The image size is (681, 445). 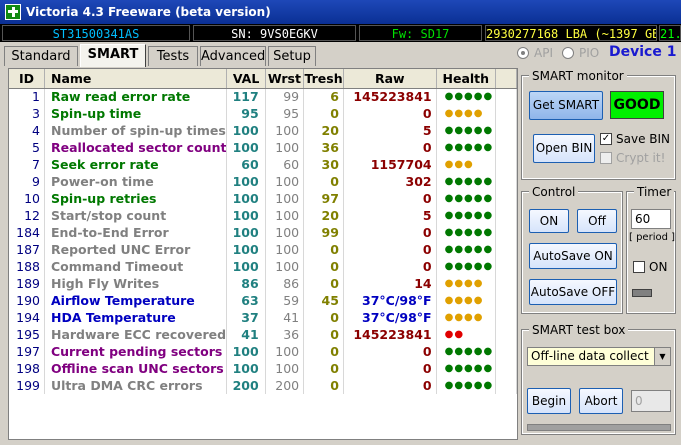 What do you see at coordinates (263, 283) in the screenshot?
I see `table-row: 189 High Fly Writes 86 86 0 14 ●●●●` at bounding box center [263, 283].